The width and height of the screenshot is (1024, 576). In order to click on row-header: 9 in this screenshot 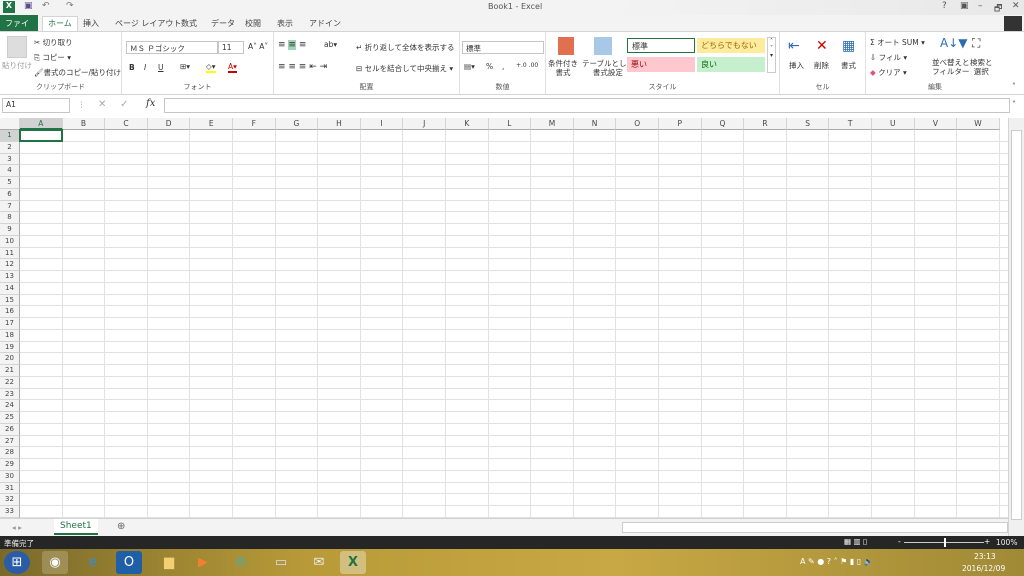, I will do `click(10, 230)`.